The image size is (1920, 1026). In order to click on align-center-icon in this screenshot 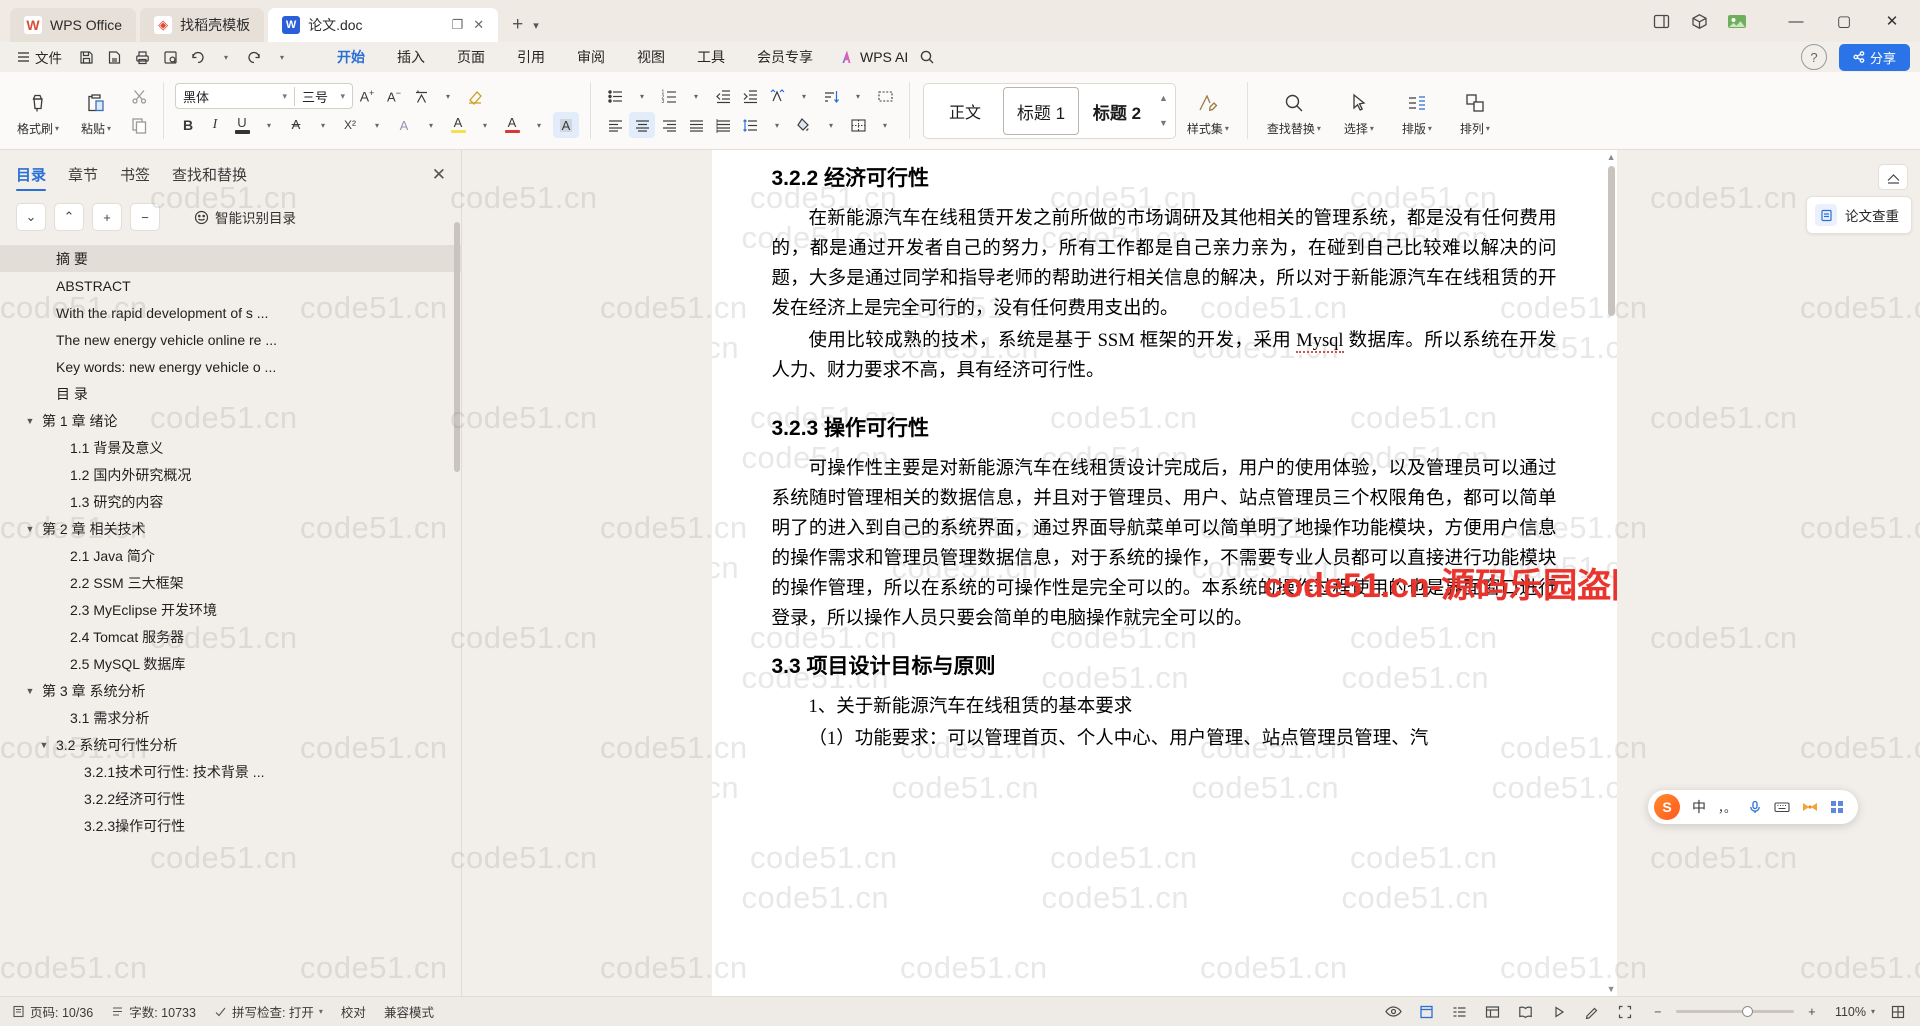, I will do `click(642, 125)`.